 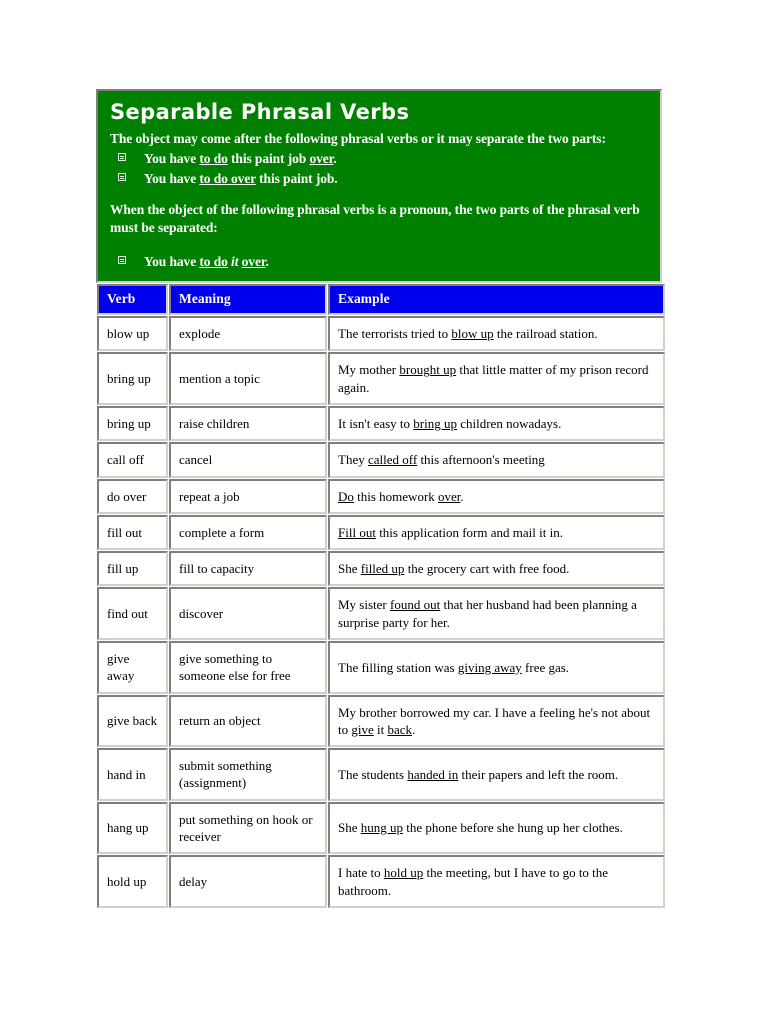 What do you see at coordinates (357, 532) in the screenshot?
I see `example-phrasal-verb: Fill out` at bounding box center [357, 532].